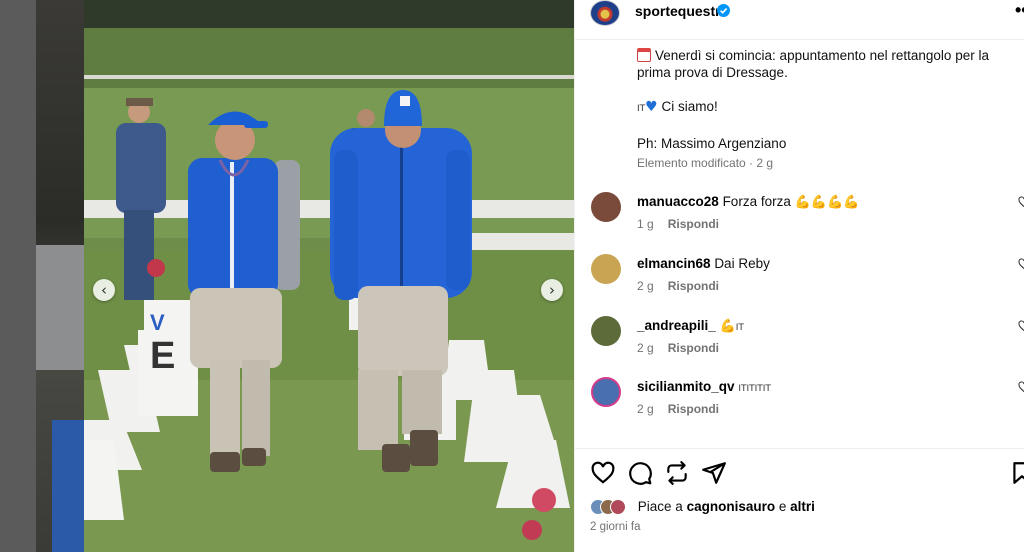 The height and width of the screenshot is (552, 1024). Describe the element at coordinates (162, 356) in the screenshot. I see `svg-text: E` at that location.